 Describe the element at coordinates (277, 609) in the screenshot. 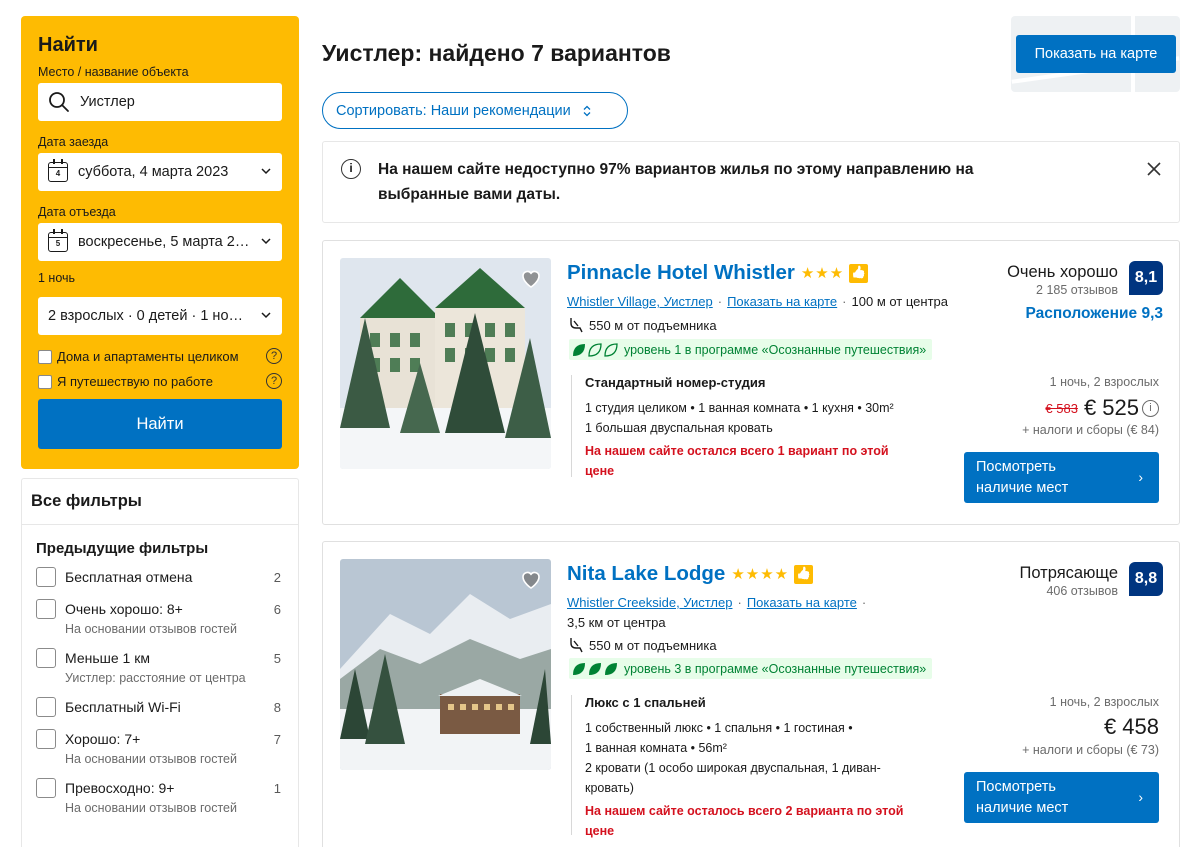

I see `filter-count: 6` at that location.